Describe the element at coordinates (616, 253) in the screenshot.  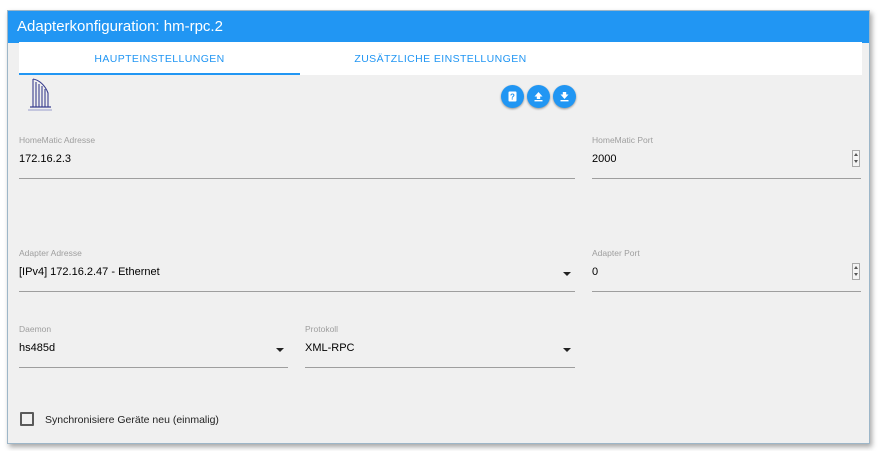
I see `adapter-port-label: Adapter Port` at that location.